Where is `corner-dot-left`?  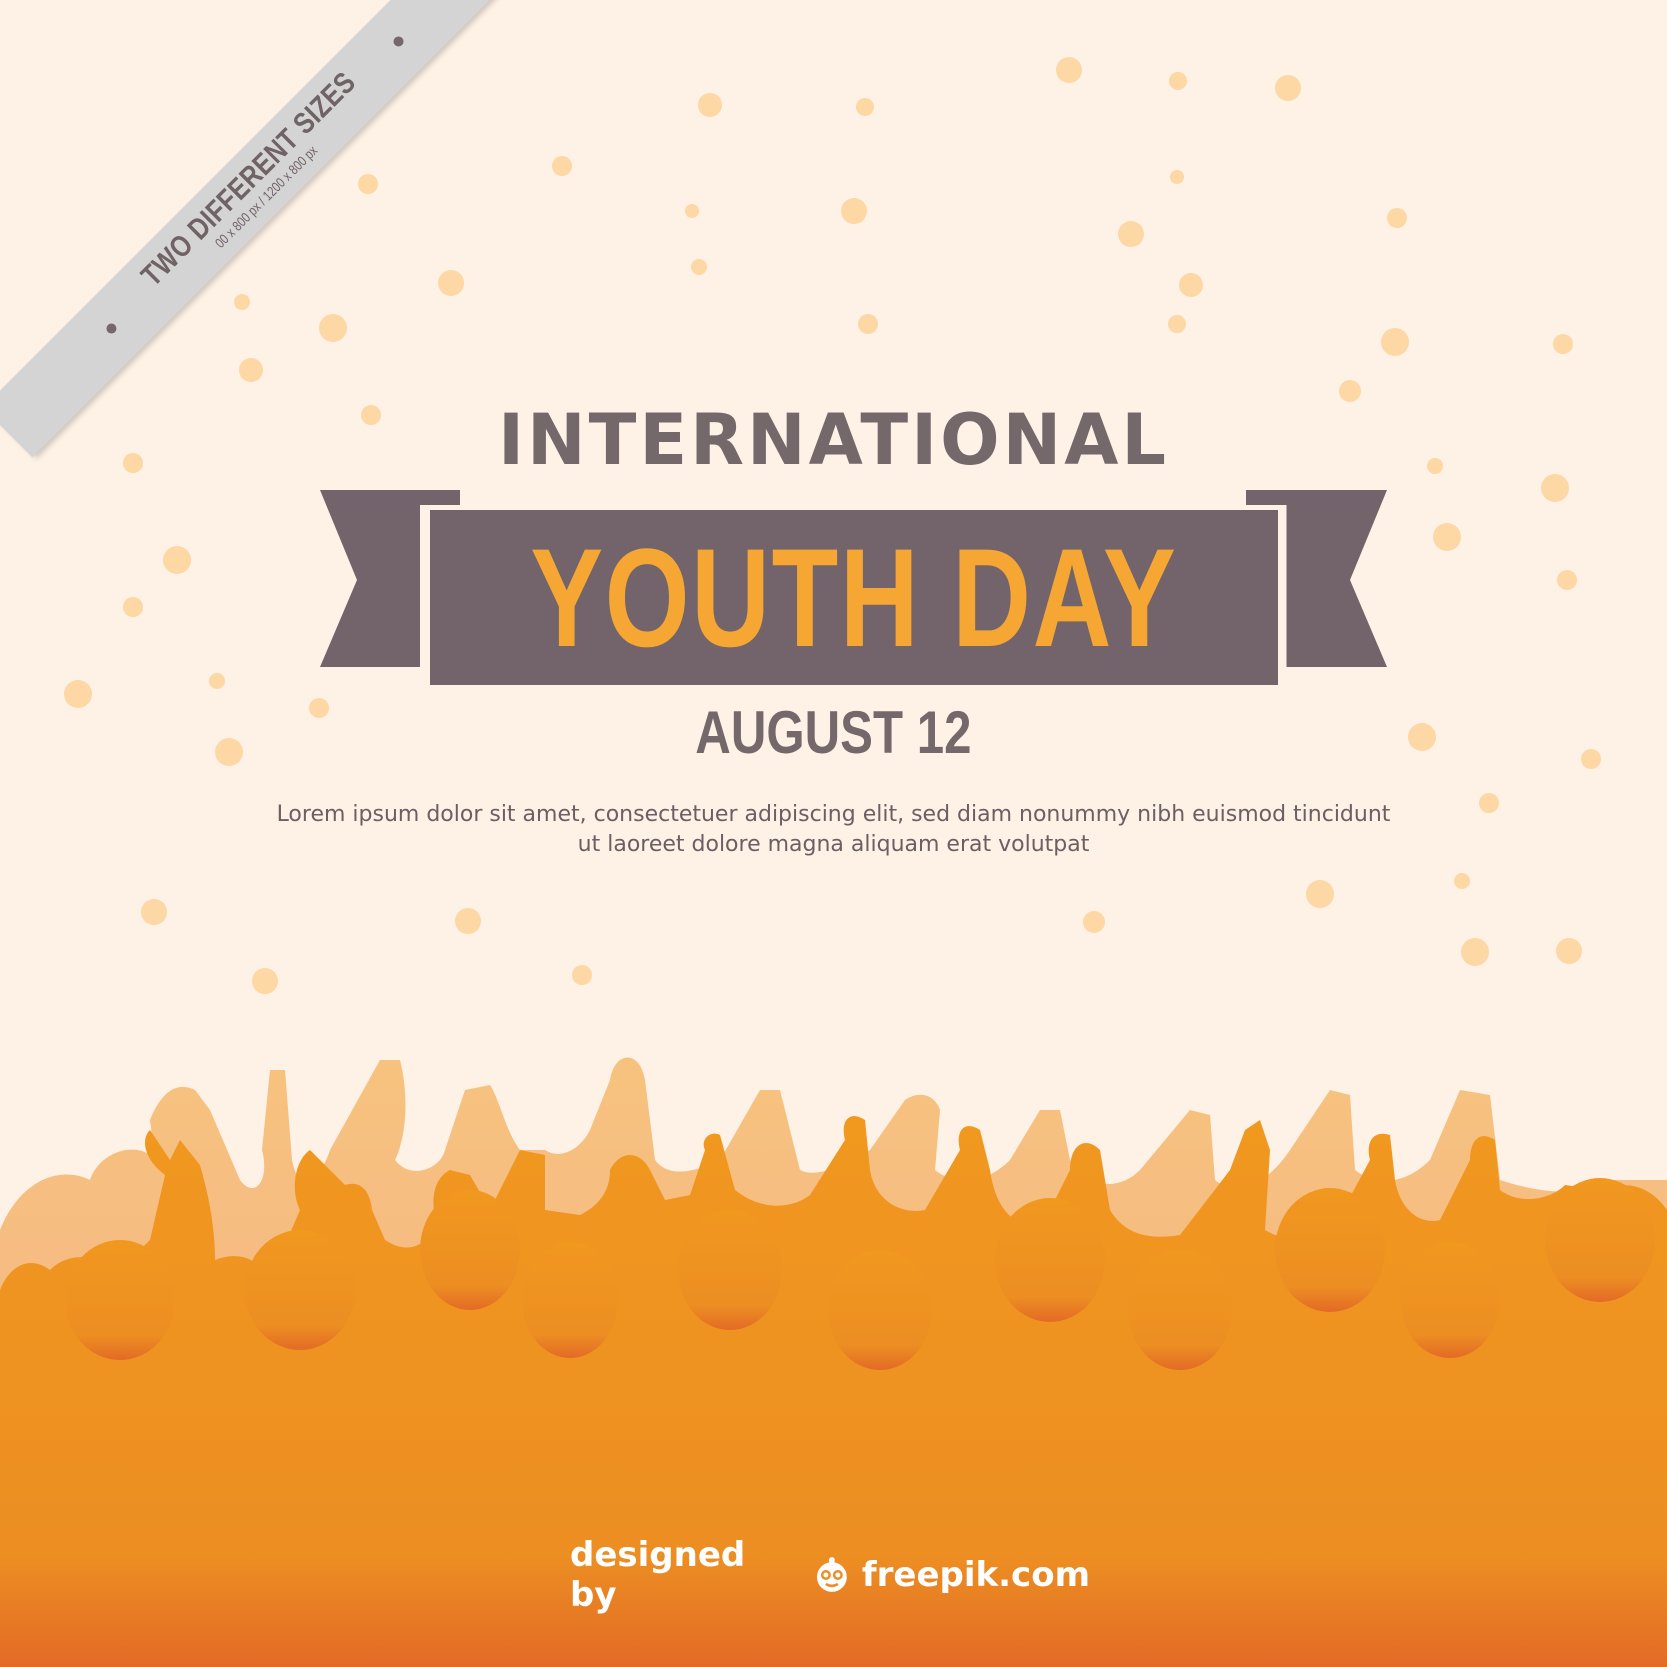
corner-dot-left is located at coordinates (111, 328).